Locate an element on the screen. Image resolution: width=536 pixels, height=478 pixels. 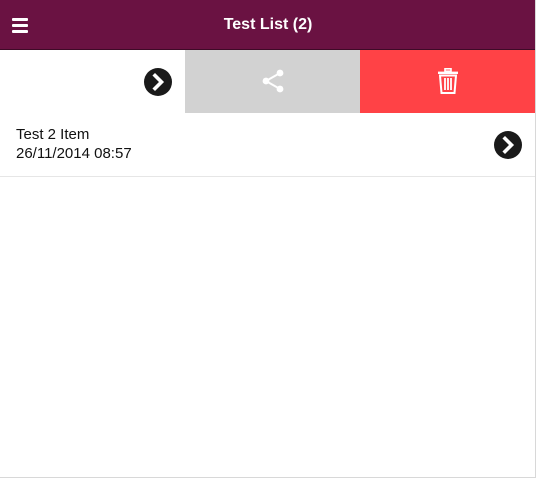
delete-button is located at coordinates (447, 81).